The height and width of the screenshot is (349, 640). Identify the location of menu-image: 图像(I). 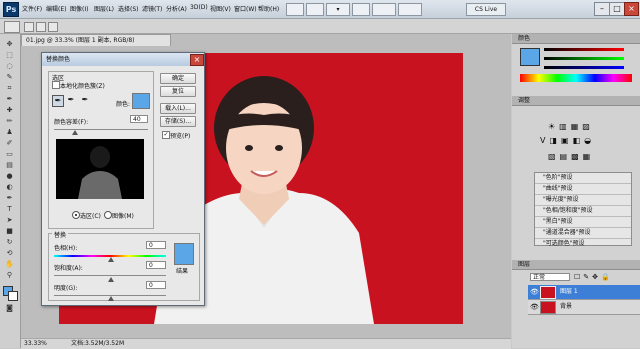
(79, 8).